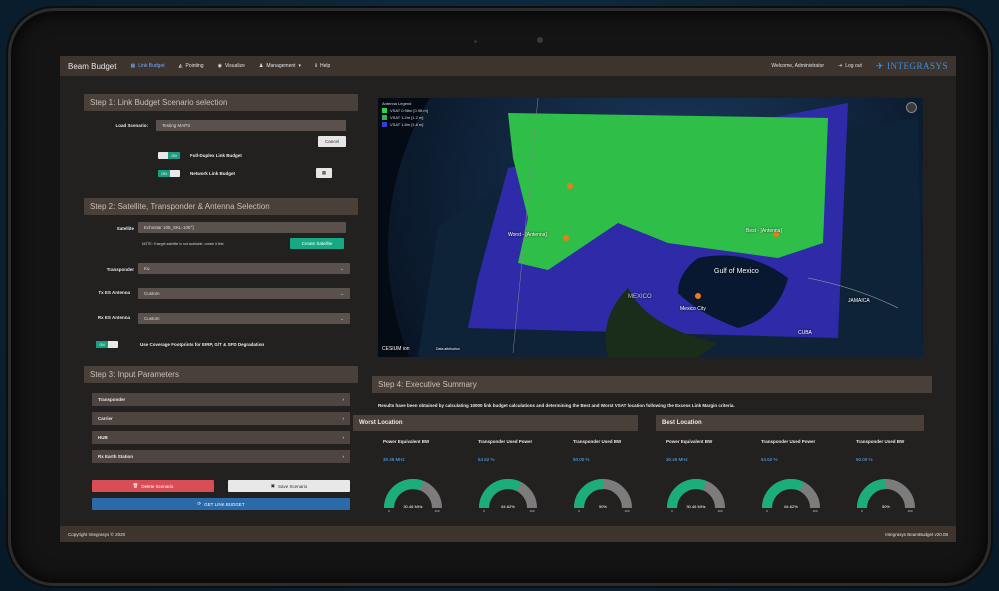 This screenshot has height=591, width=999. Describe the element at coordinates (289, 486) in the screenshot. I see `save-scenario-button: ▣ Save Scenario` at that location.